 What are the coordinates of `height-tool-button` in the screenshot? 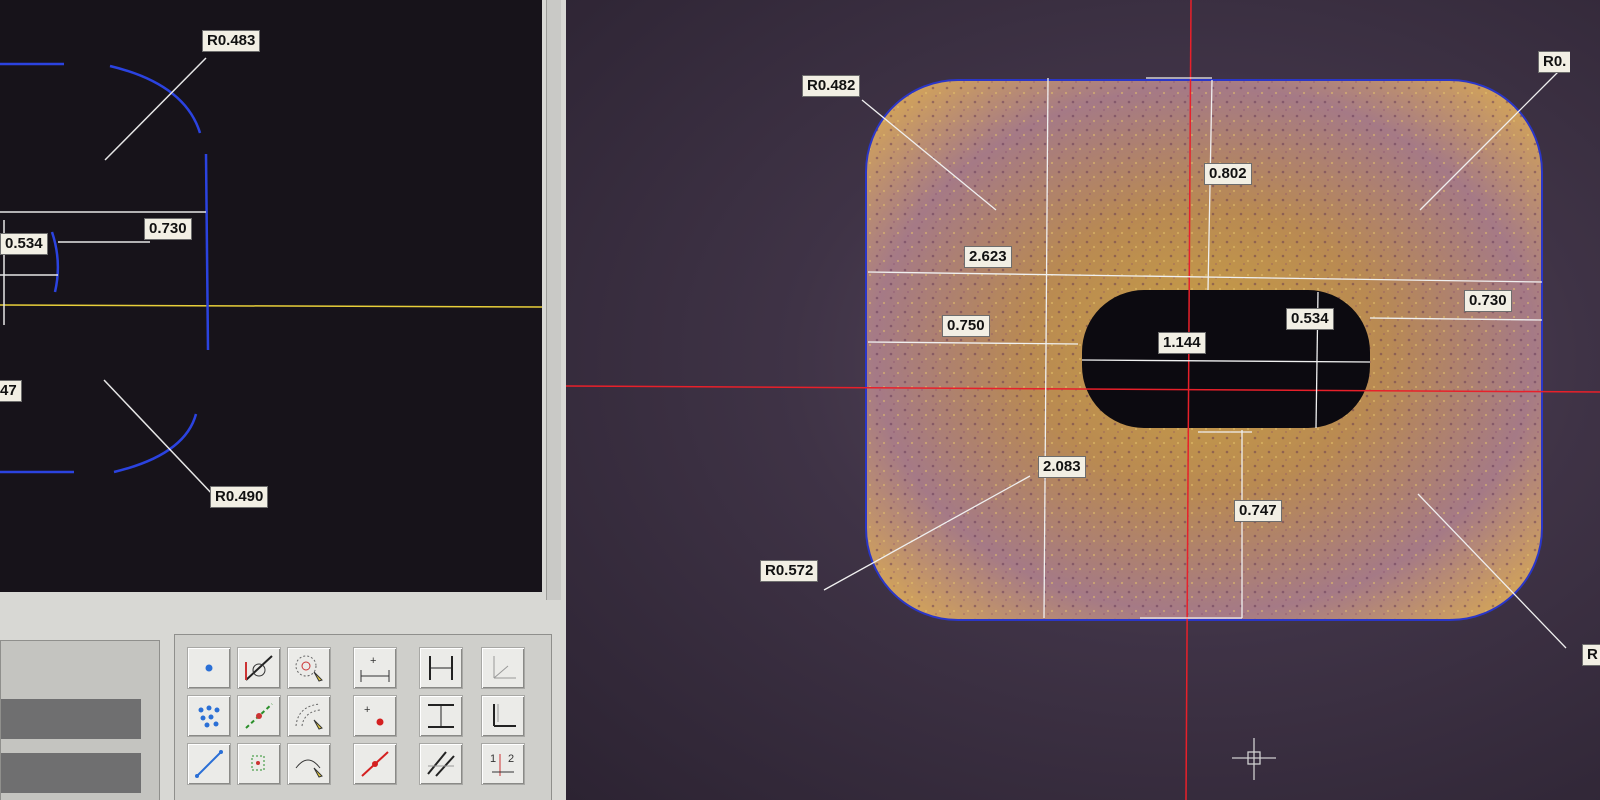 It's located at (441, 716).